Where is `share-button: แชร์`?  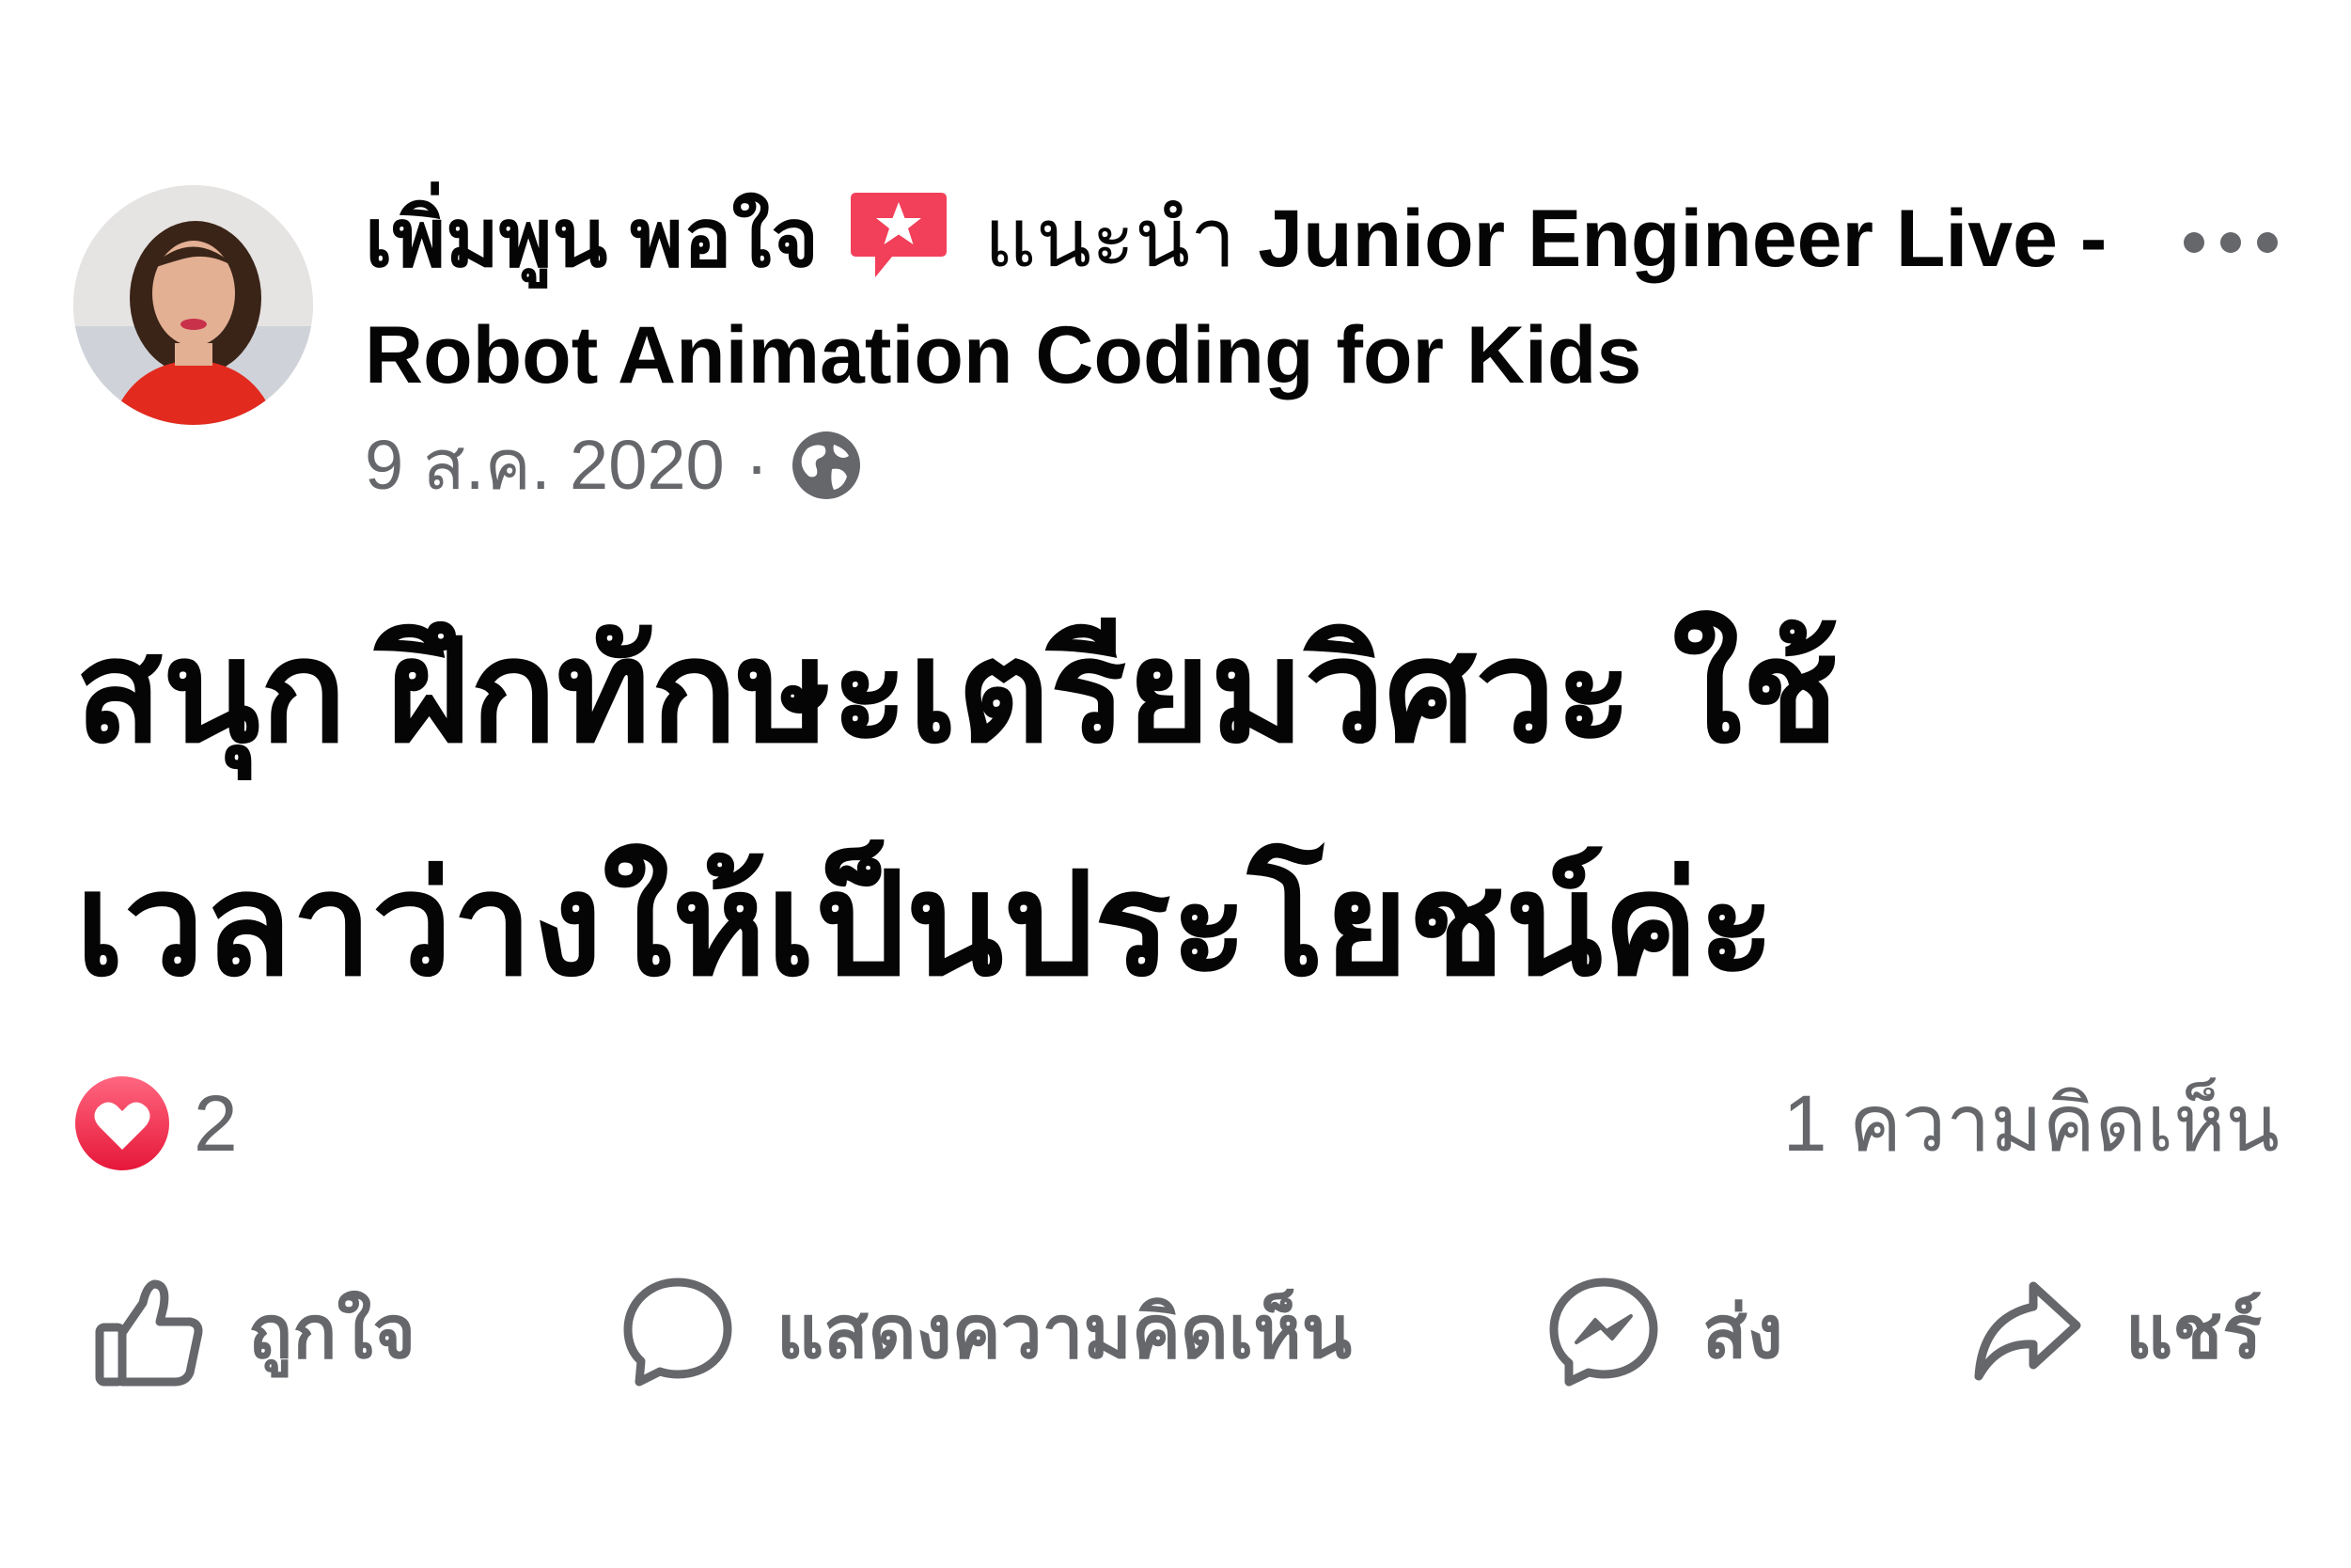 share-button: แชร์ is located at coordinates (2115, 1332).